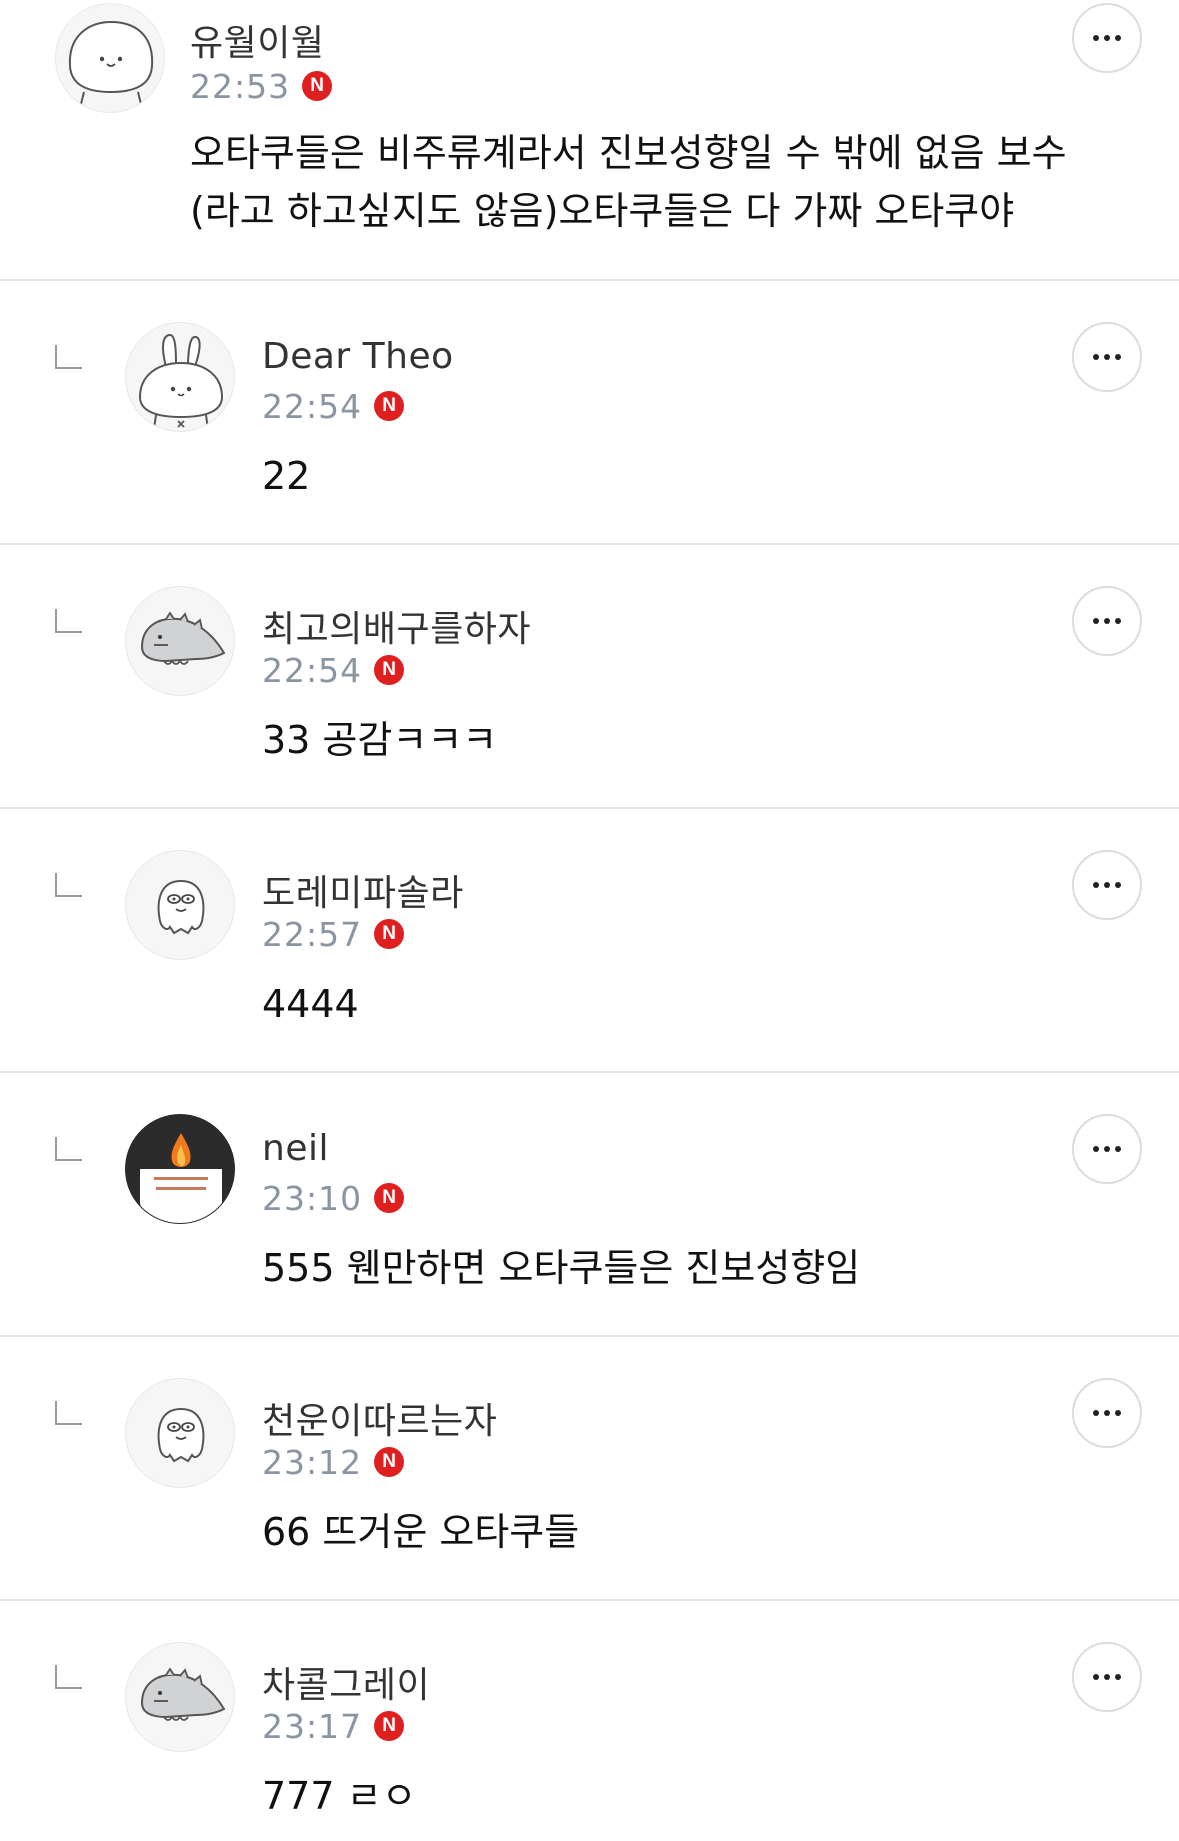 Image resolution: width=1179 pixels, height=1841 pixels. Describe the element at coordinates (312, 1462) in the screenshot. I see `comment-time: 23:12` at that location.